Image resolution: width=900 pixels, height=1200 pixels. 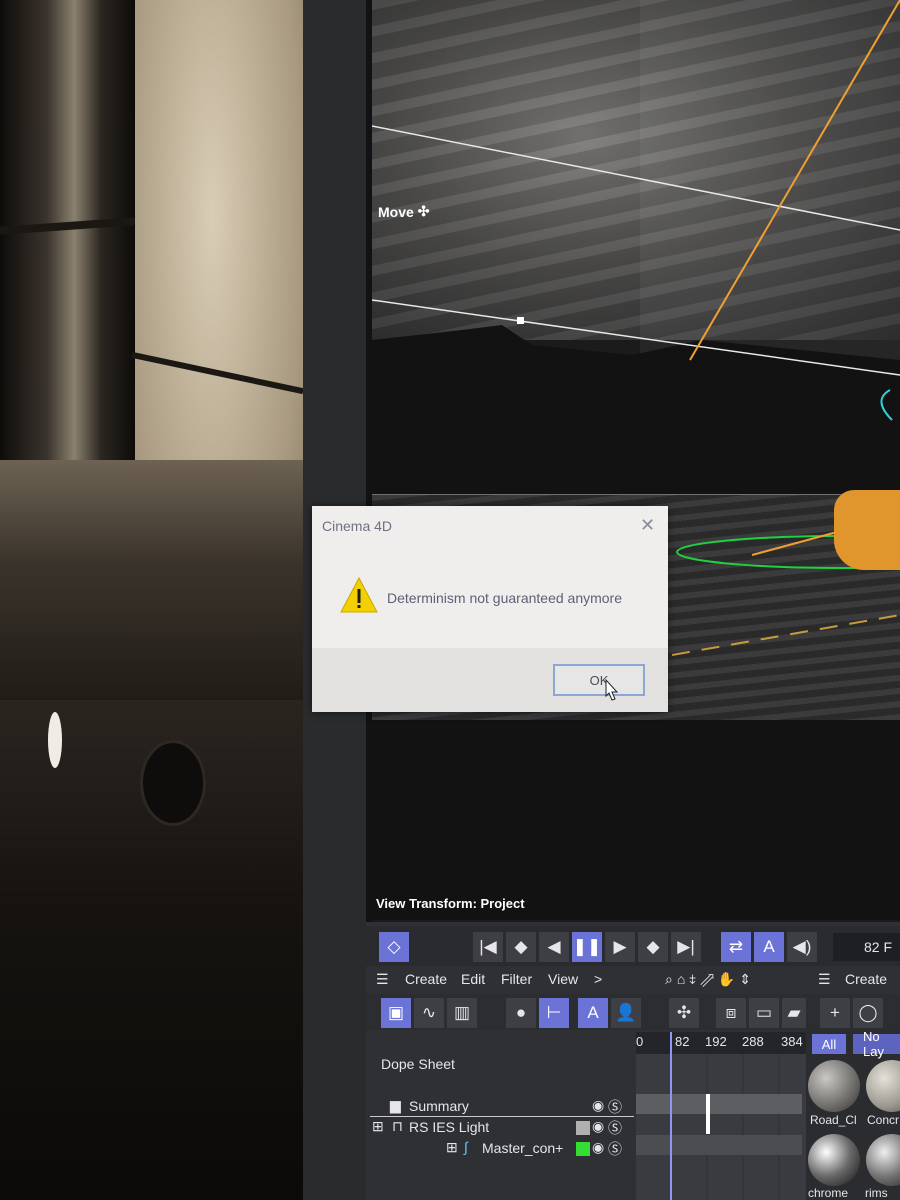 What do you see at coordinates (593, 1013) in the screenshot?
I see `animated-only-icon: A` at bounding box center [593, 1013].